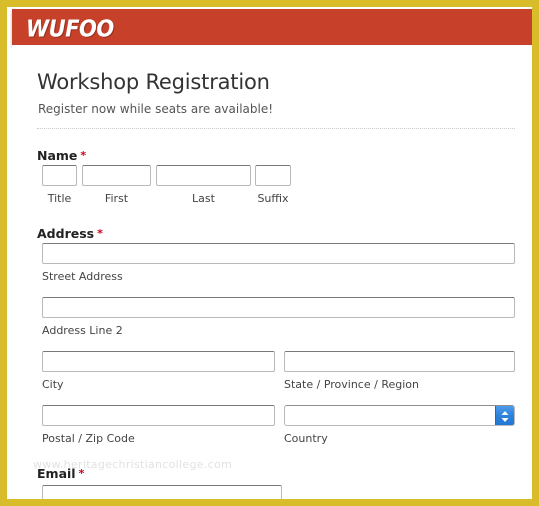 This screenshot has height=506, width=539. I want to click on name-last-sublabel: Last, so click(203, 198).